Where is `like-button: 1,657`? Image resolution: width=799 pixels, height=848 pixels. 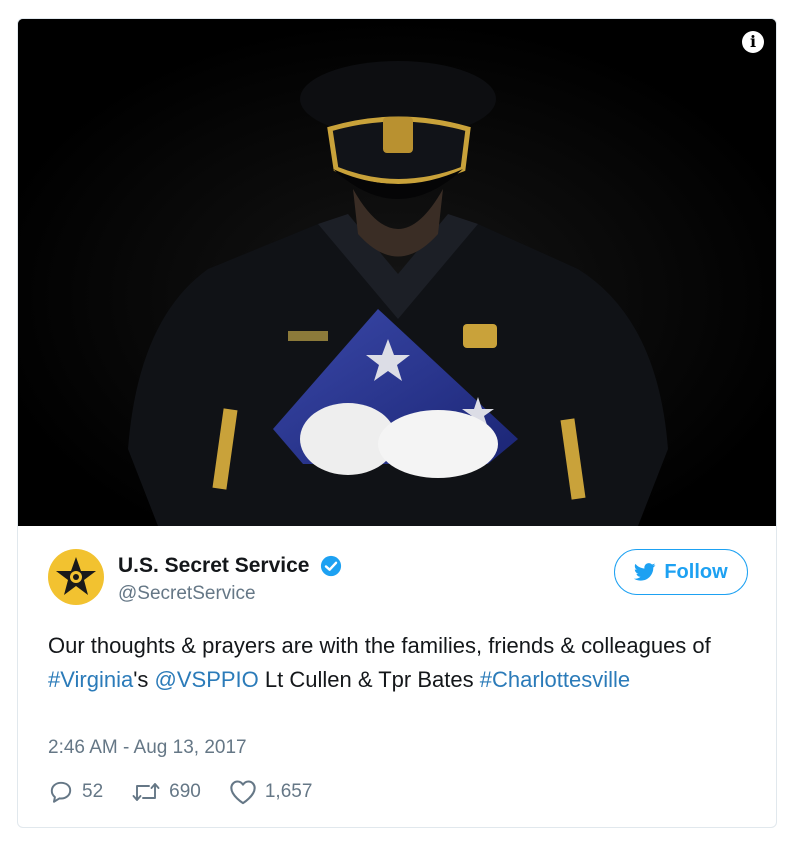 like-button: 1,657 is located at coordinates (271, 792).